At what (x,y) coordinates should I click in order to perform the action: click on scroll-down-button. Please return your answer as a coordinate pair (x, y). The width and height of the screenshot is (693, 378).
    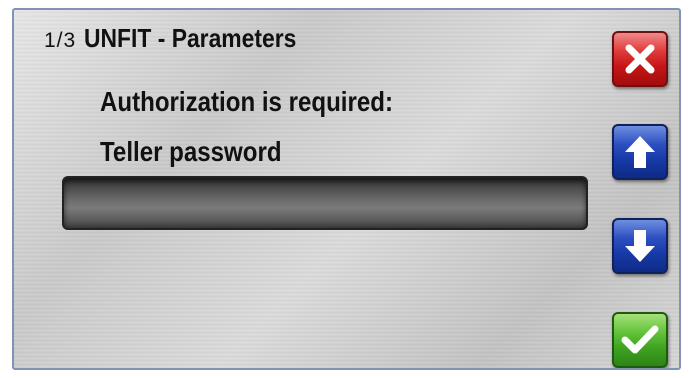
    Looking at the image, I should click on (640, 246).